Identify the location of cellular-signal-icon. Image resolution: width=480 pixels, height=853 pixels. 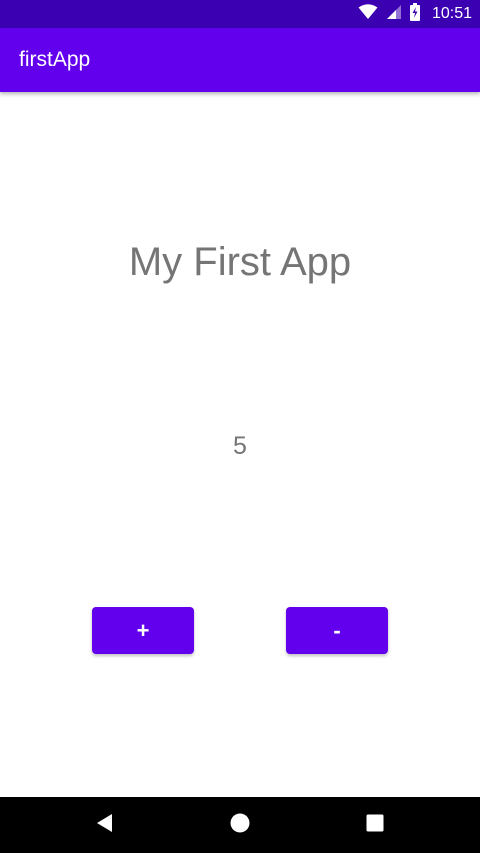
(394, 14).